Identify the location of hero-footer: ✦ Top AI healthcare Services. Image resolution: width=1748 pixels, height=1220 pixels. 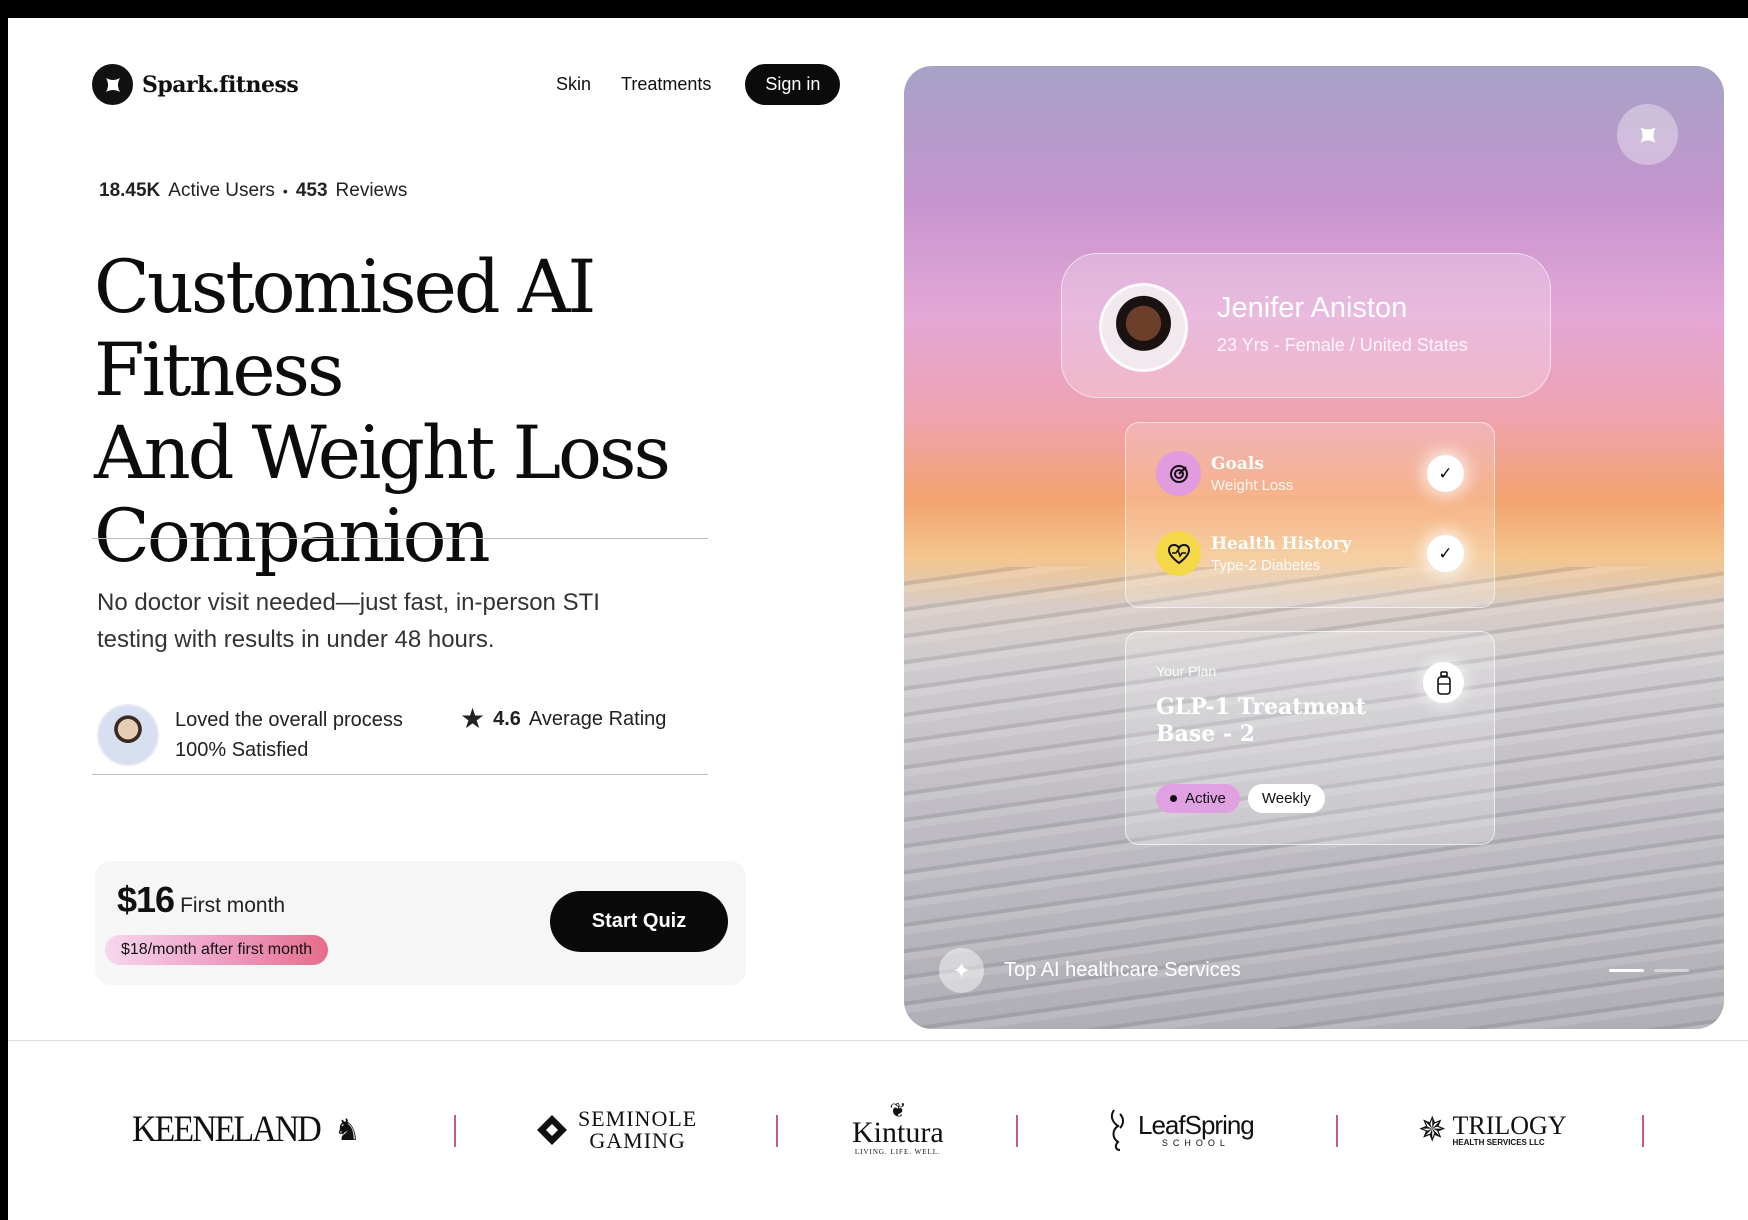
(1090, 970).